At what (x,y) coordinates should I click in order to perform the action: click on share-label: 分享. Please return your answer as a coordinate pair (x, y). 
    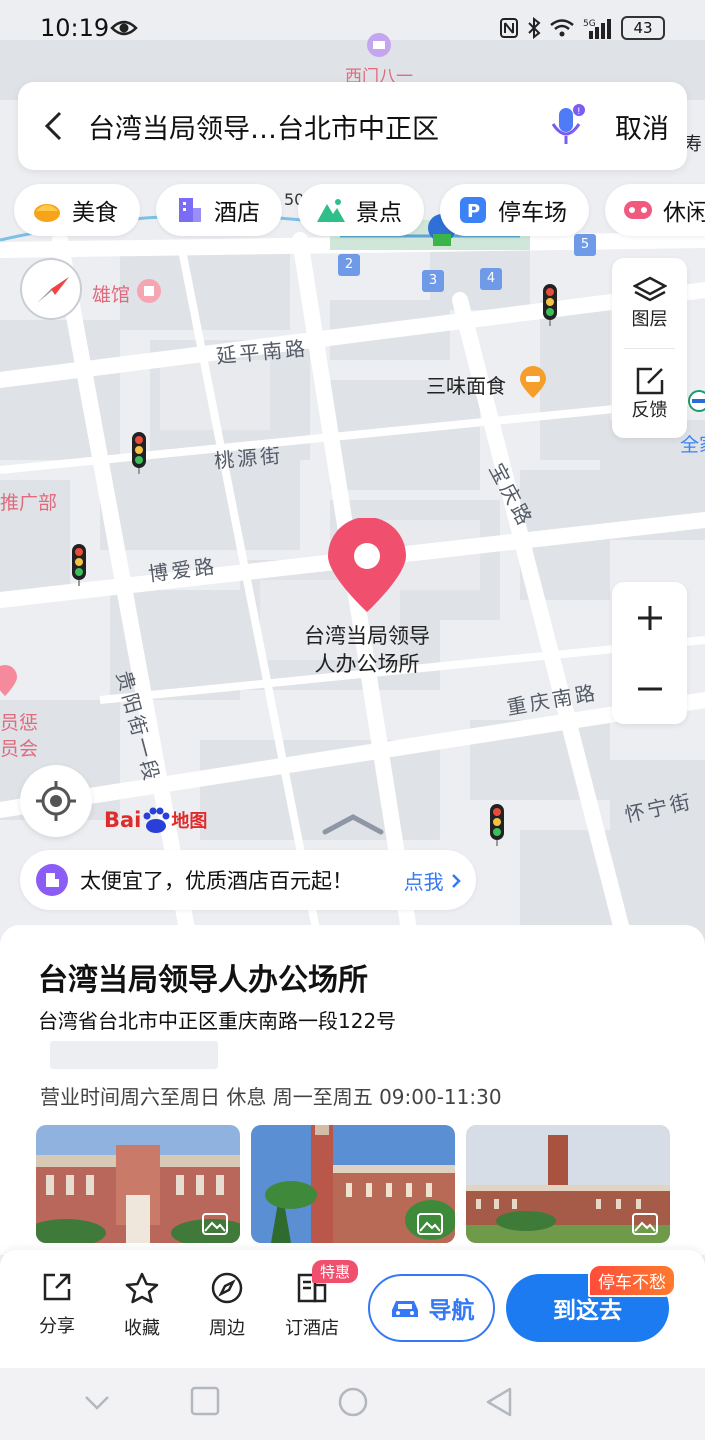
    Looking at the image, I should click on (57, 1326).